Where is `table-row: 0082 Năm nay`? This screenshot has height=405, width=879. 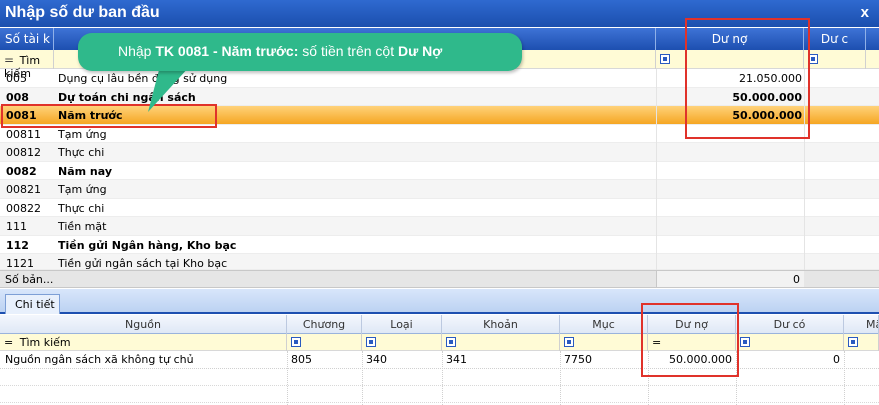
table-row: 0082 Năm nay is located at coordinates (439, 171).